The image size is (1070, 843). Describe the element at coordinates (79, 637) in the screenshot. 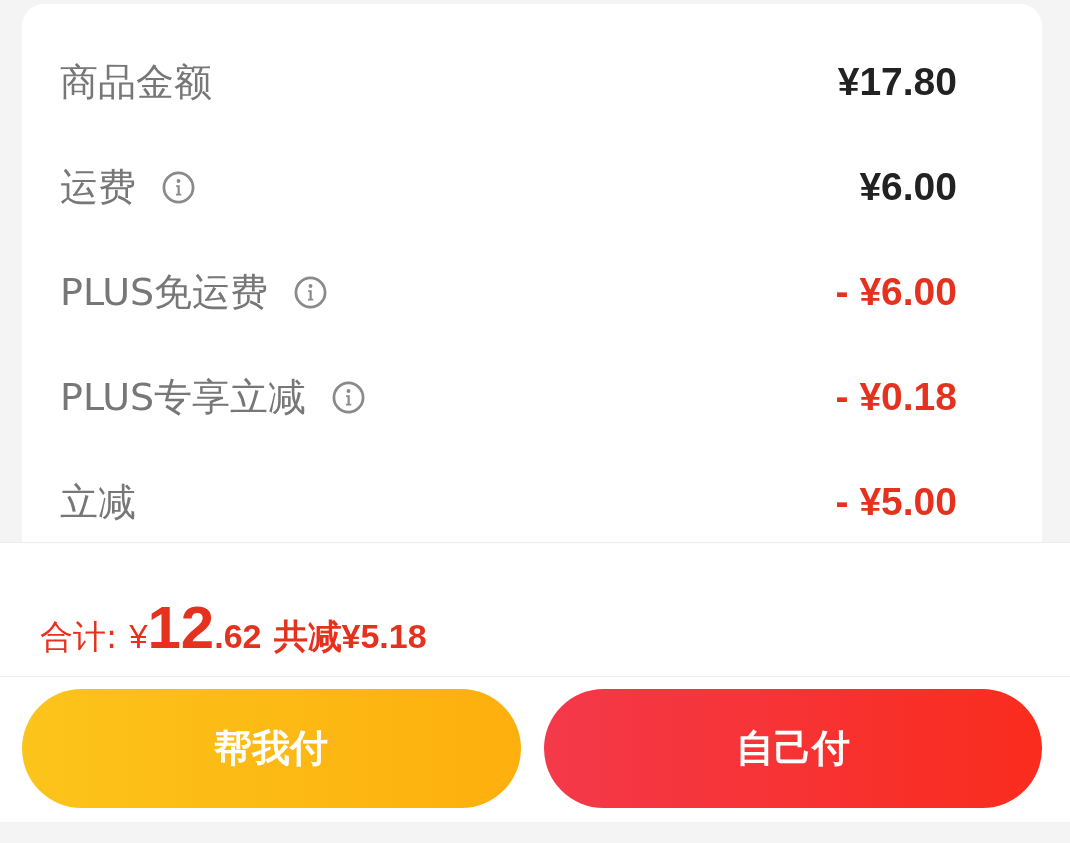

I see `total-label: 合计:` at that location.